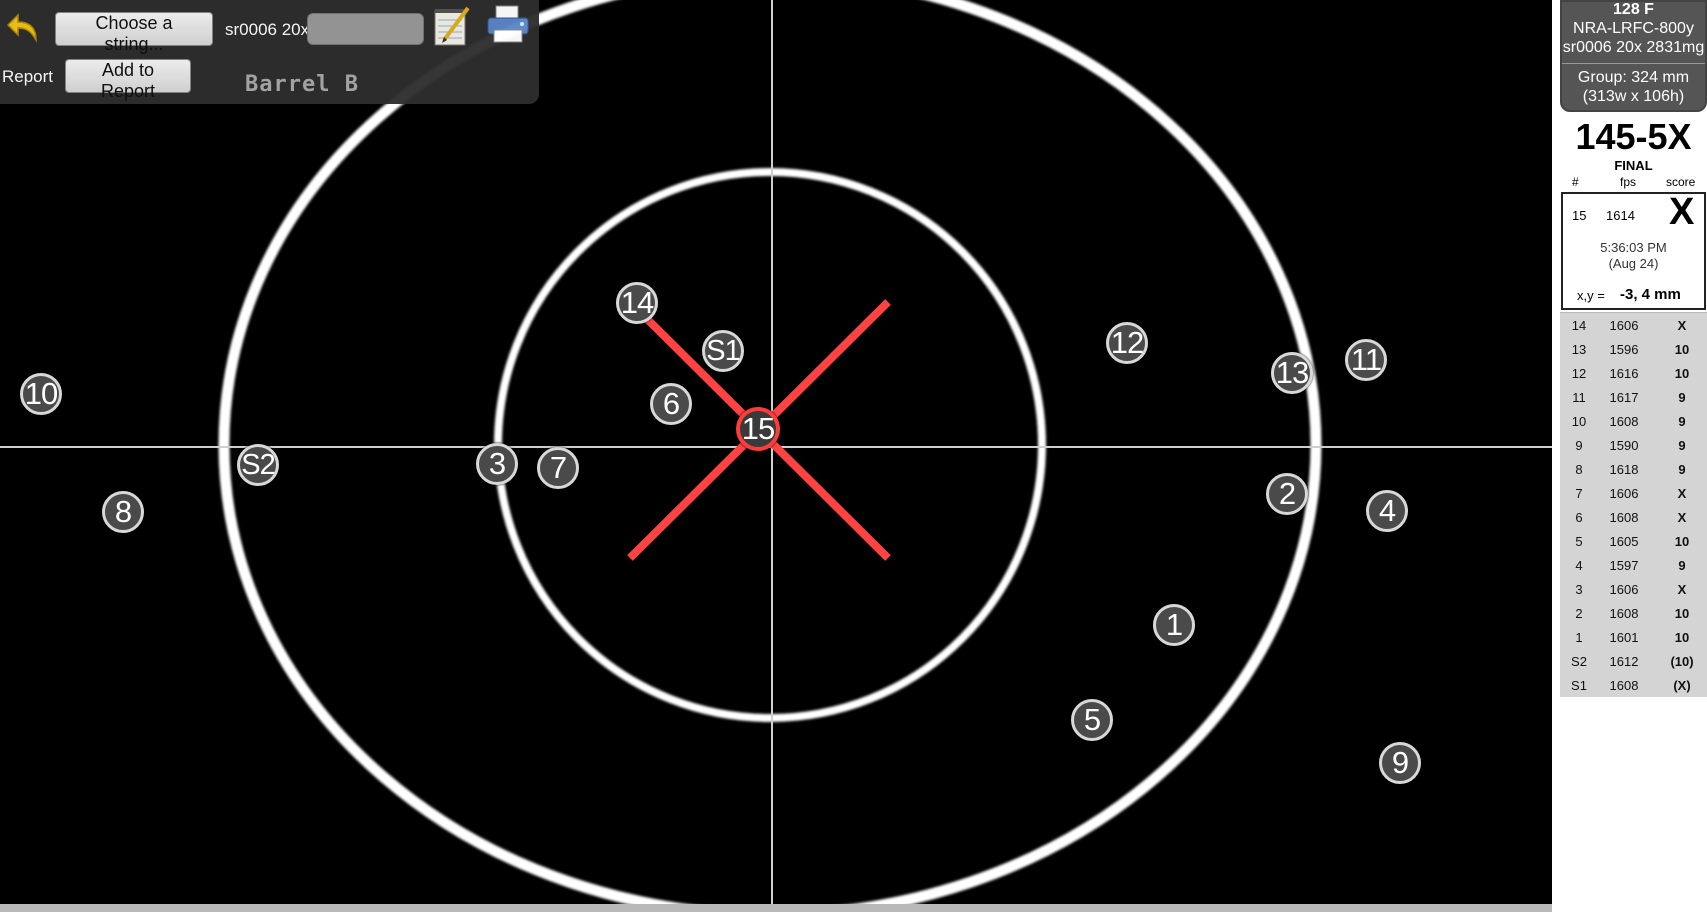 The image size is (1707, 923). What do you see at coordinates (1092, 720) in the screenshot?
I see `shot-marker: 5` at bounding box center [1092, 720].